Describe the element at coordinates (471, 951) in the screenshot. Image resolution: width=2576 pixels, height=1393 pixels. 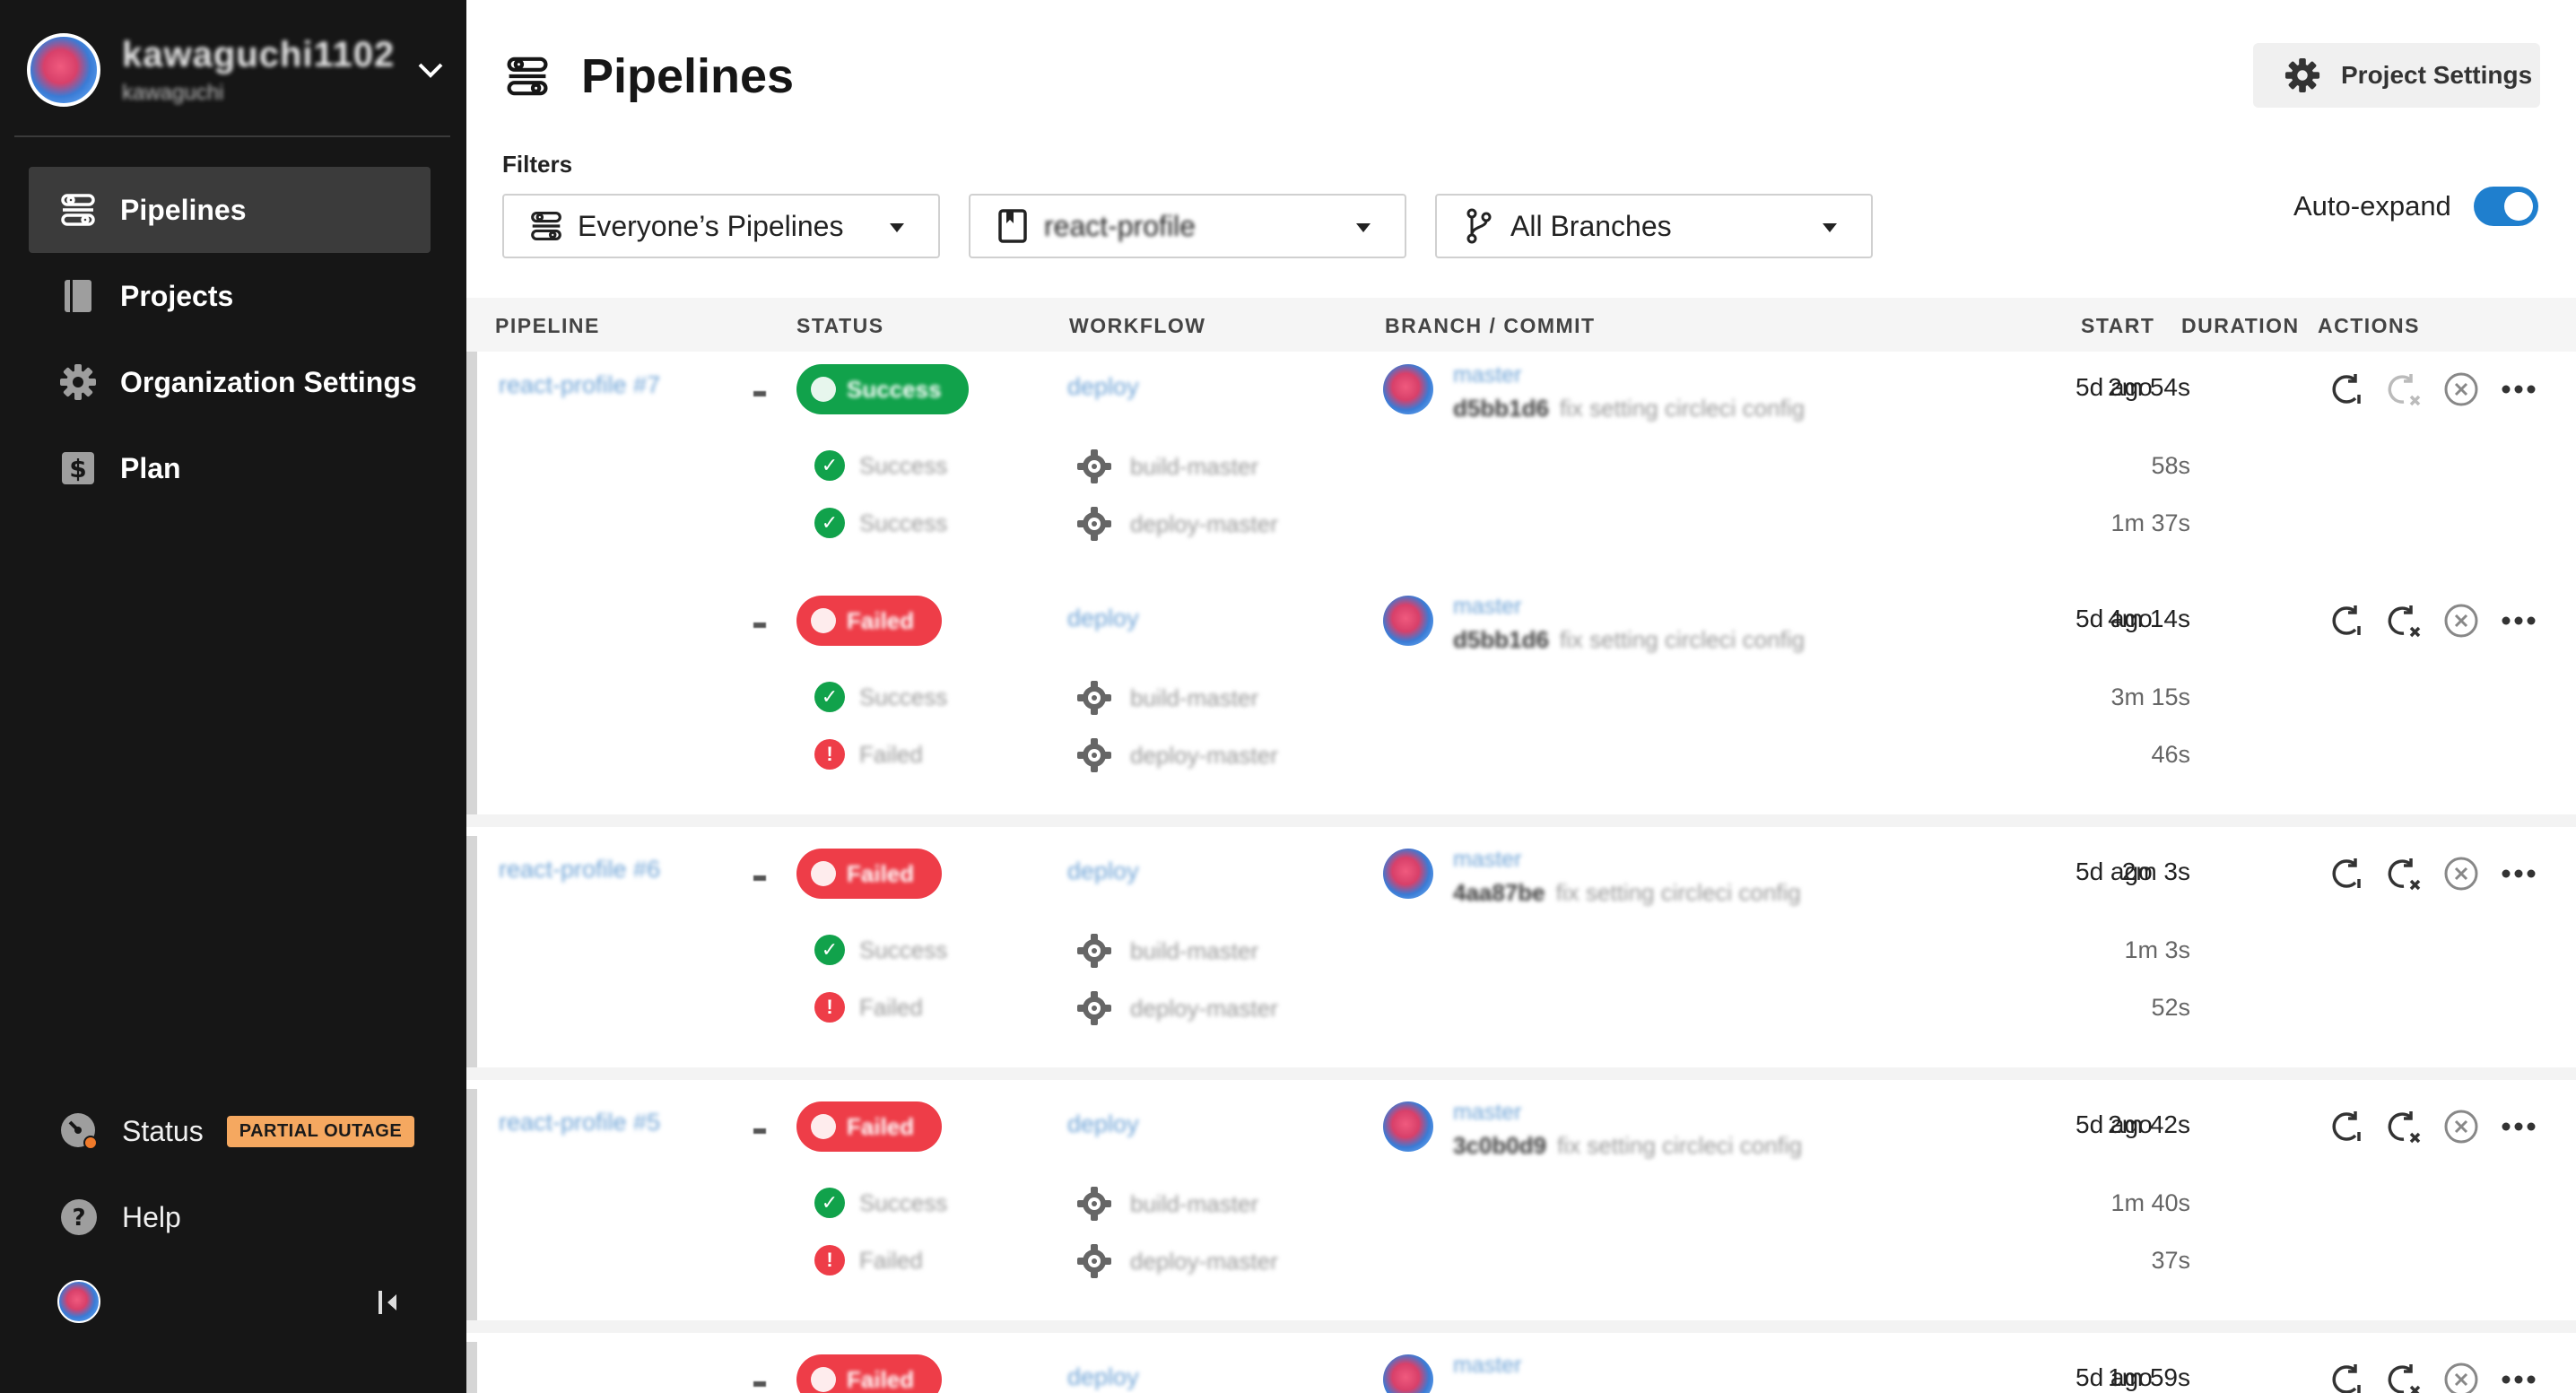
I see `group-indicator` at that location.